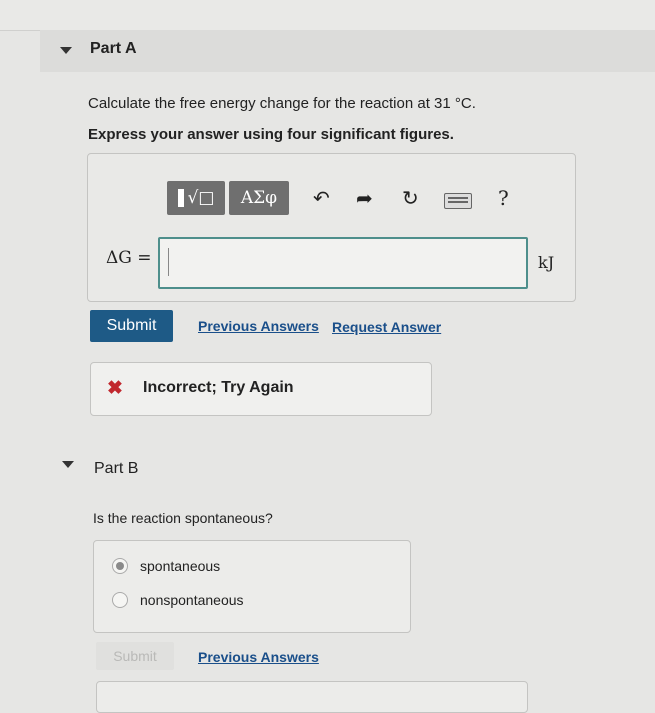  Describe the element at coordinates (113, 48) in the screenshot. I see `part-a-title: Part A` at that location.